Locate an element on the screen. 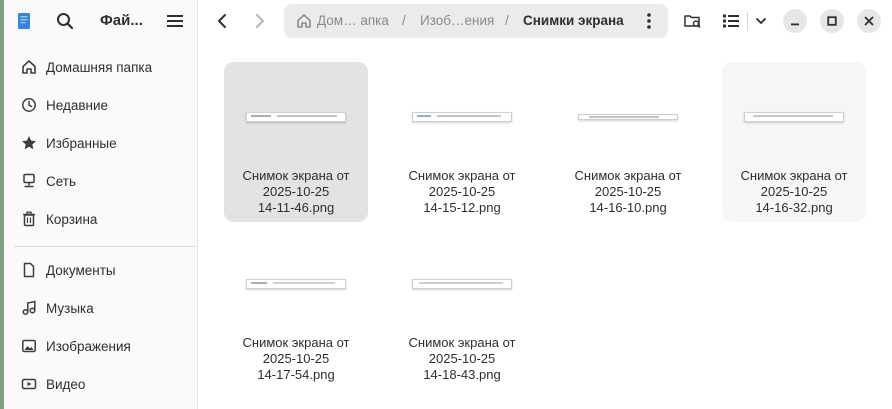 Image resolution: width=892 pixels, height=409 pixels. maximize-icon is located at coordinates (832, 21).